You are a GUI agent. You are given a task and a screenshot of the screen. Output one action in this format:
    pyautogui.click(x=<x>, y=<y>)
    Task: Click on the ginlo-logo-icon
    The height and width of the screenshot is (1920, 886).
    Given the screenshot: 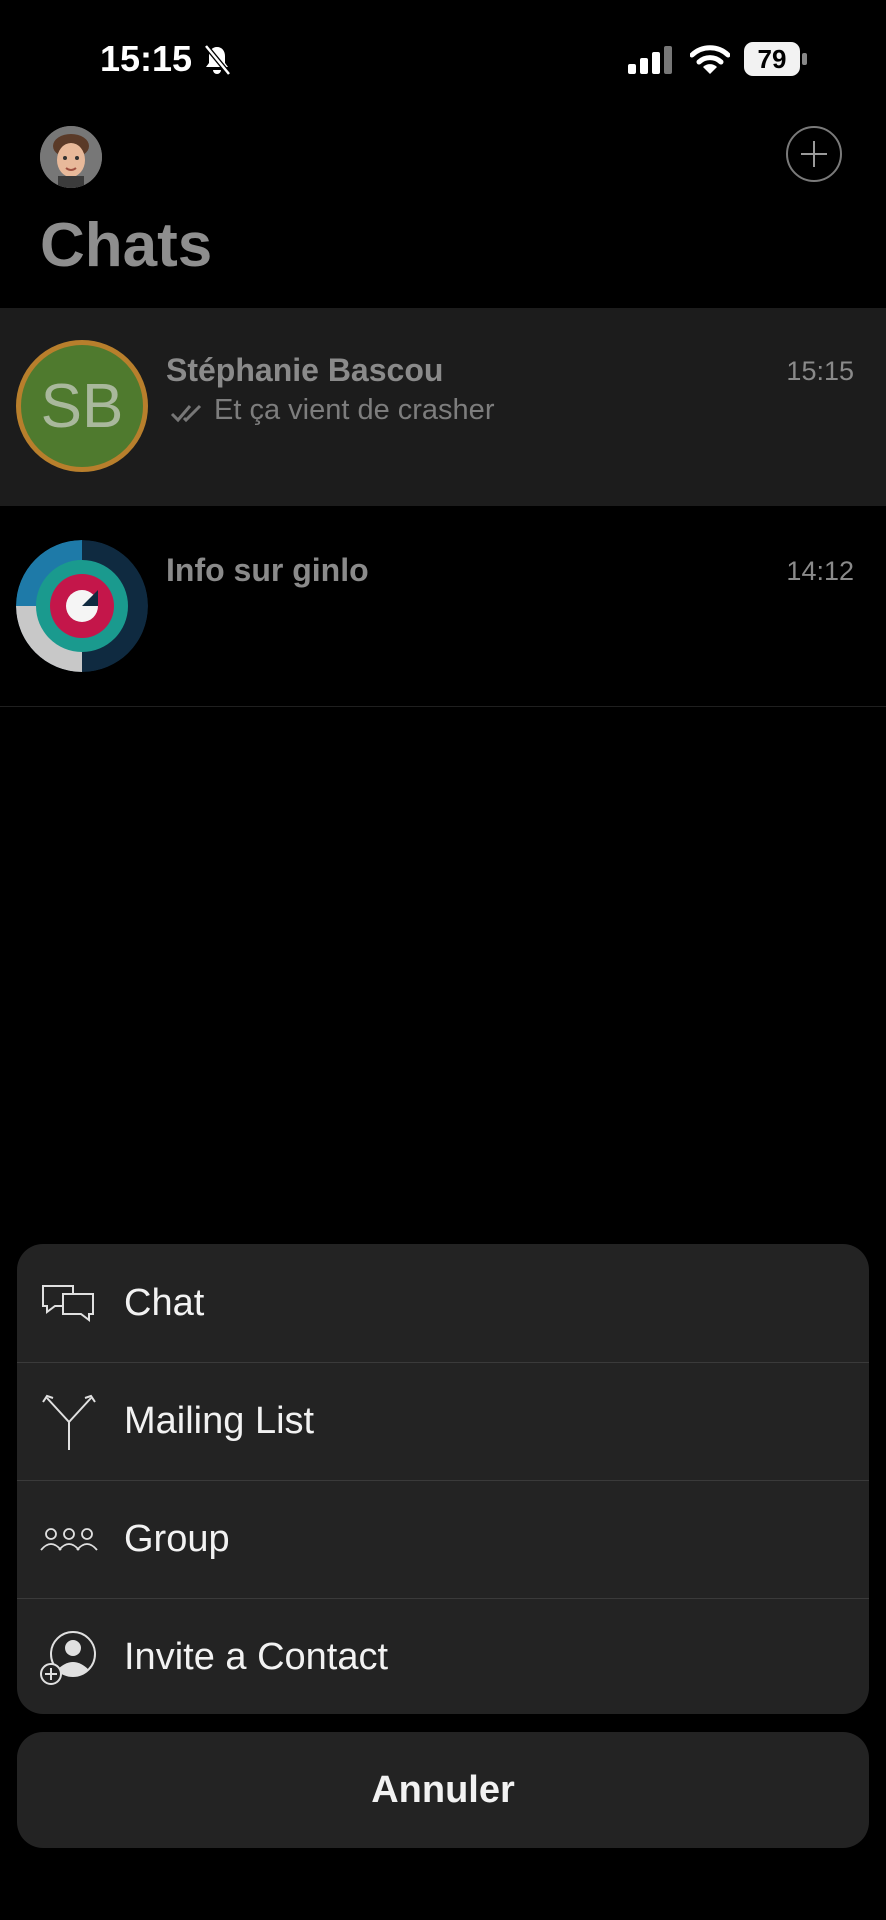 What is the action you would take?
    pyautogui.click(x=82, y=606)
    